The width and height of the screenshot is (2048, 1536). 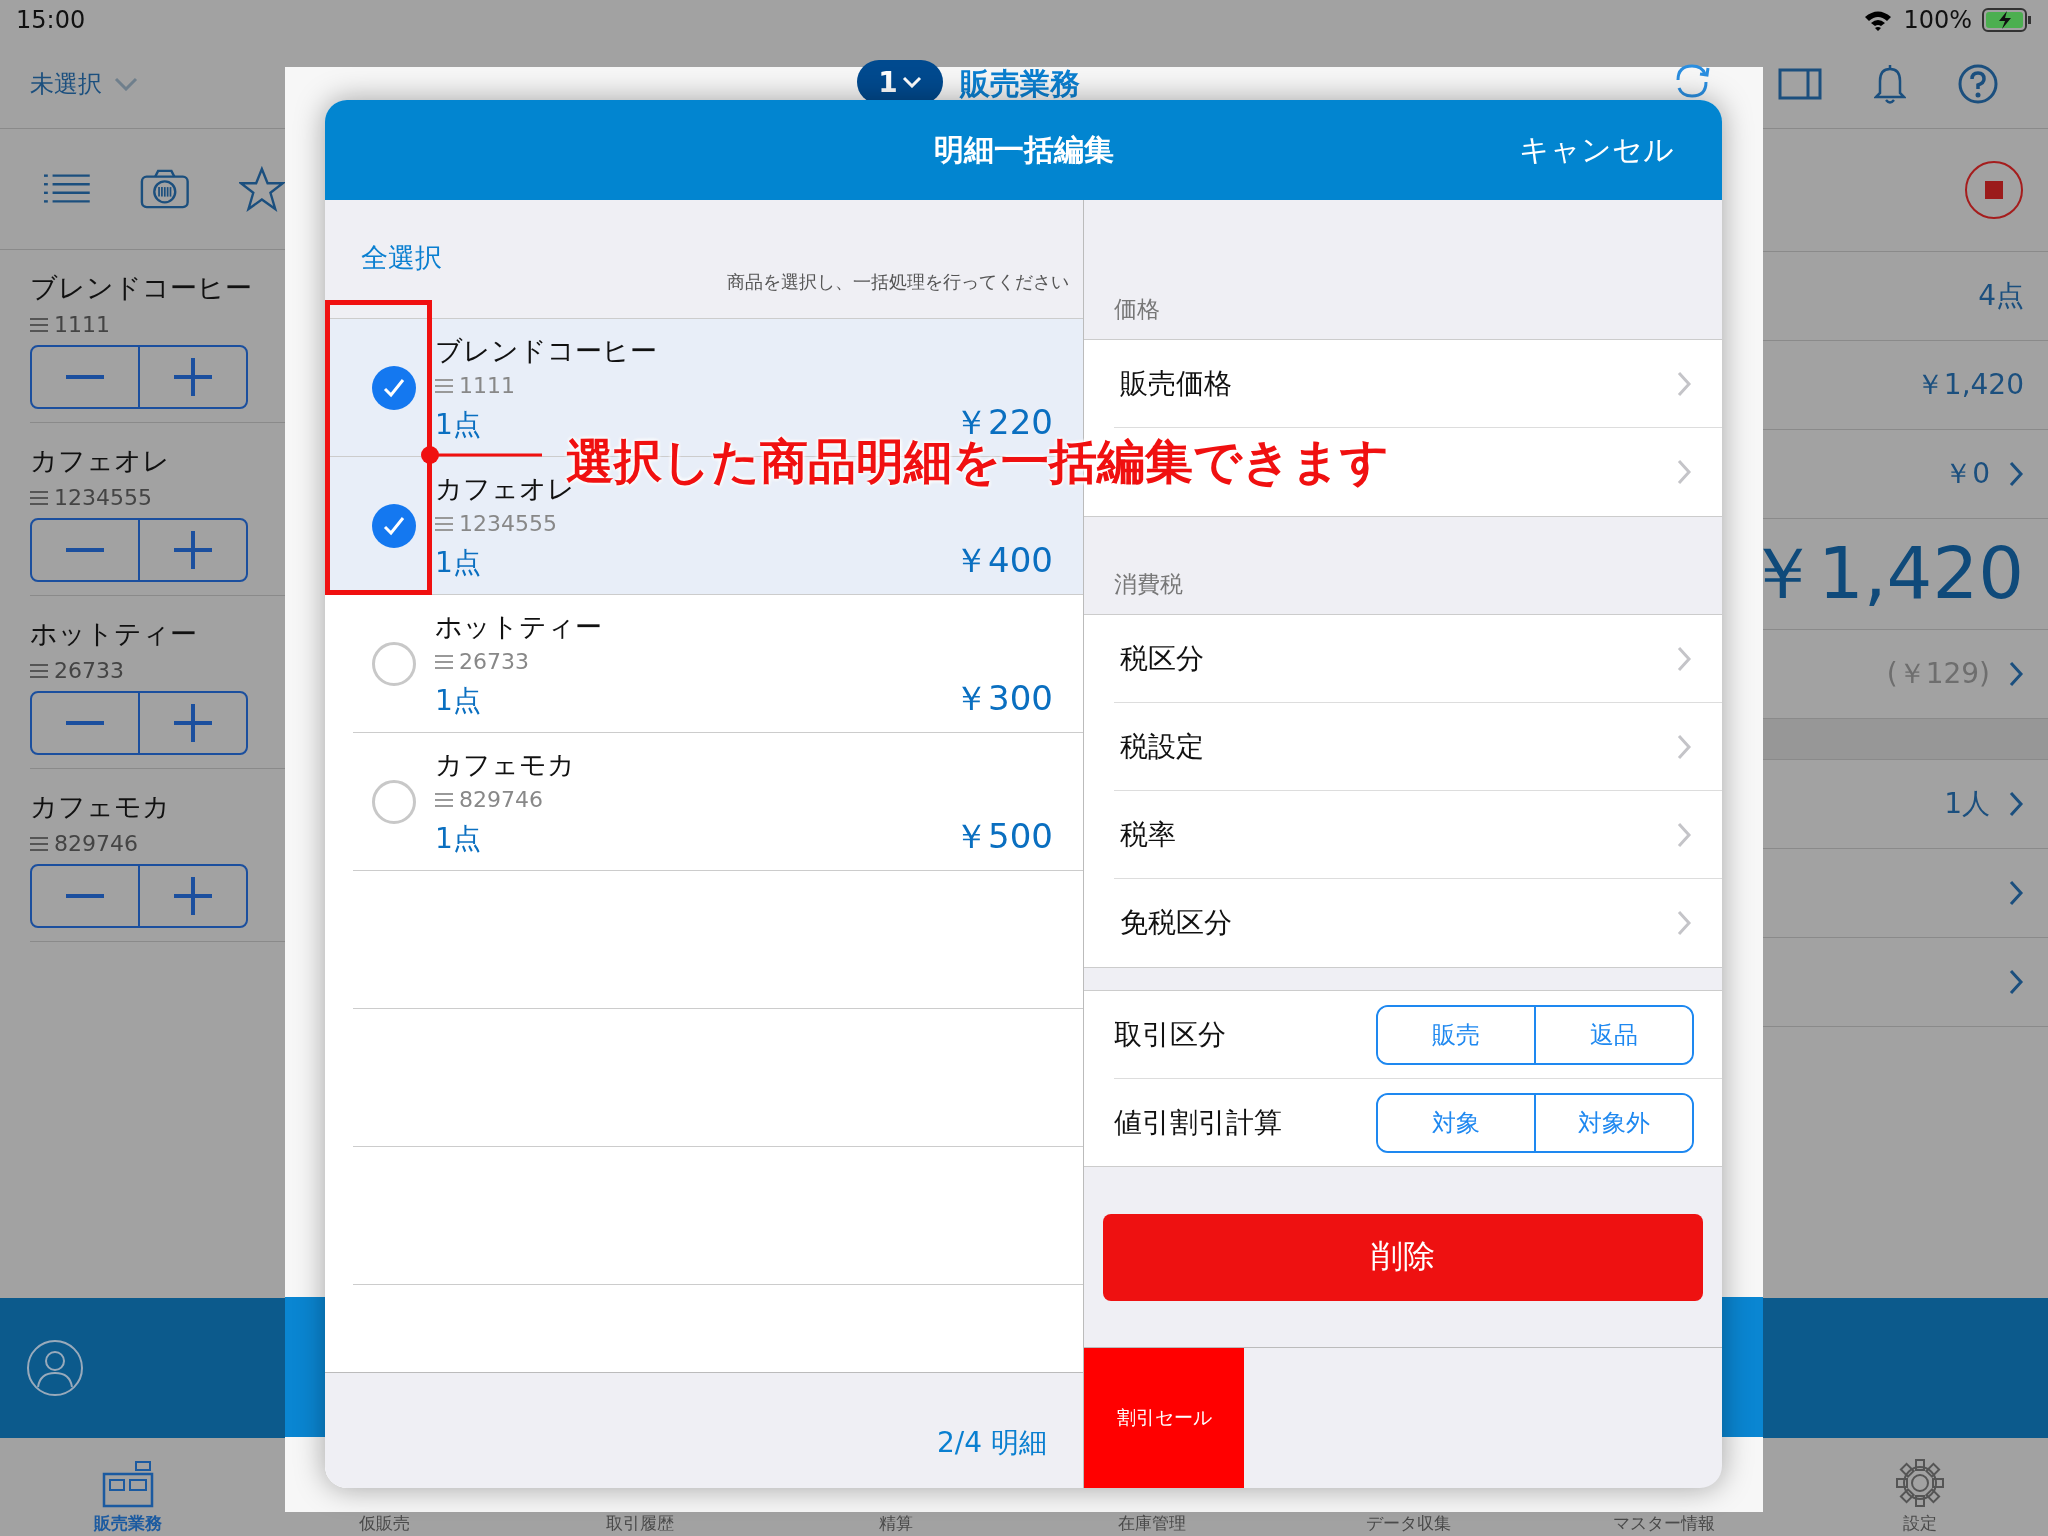 What do you see at coordinates (82, 324) in the screenshot?
I see `item-code: 1111` at bounding box center [82, 324].